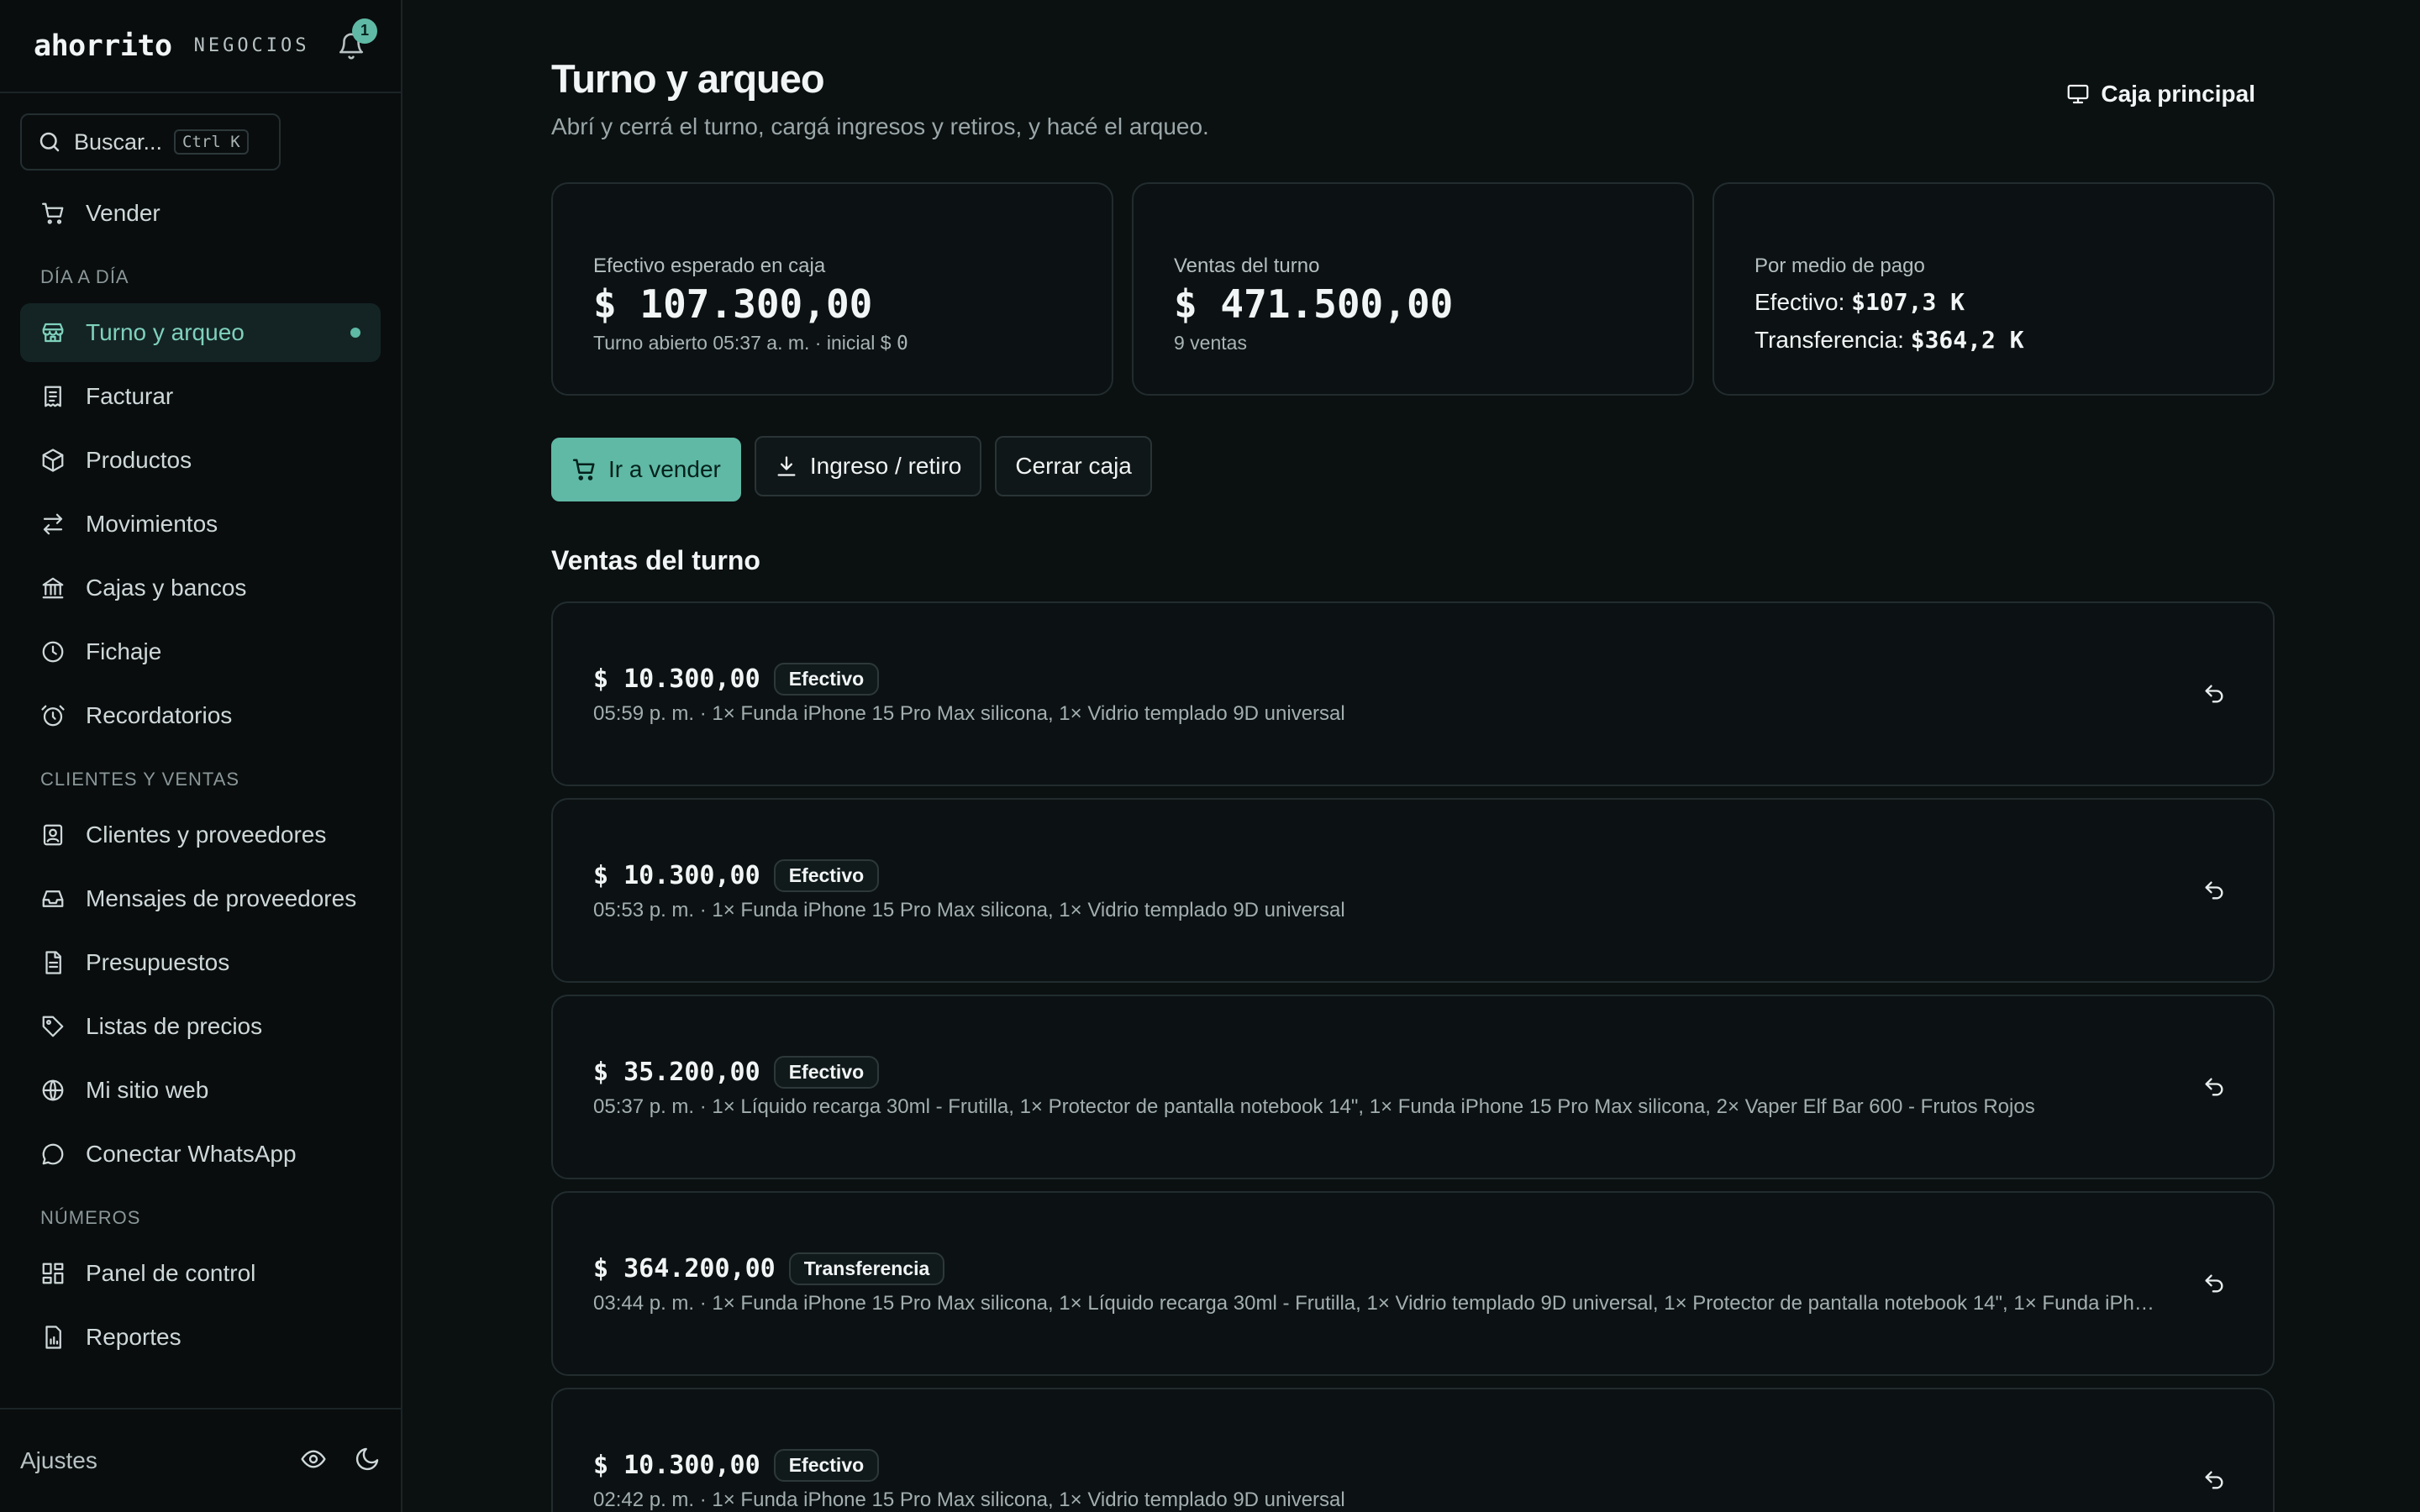 This screenshot has height=1512, width=2420. What do you see at coordinates (200, 588) in the screenshot?
I see `sidebar-item-cajas-y-bancos: Cajas y bancos` at bounding box center [200, 588].